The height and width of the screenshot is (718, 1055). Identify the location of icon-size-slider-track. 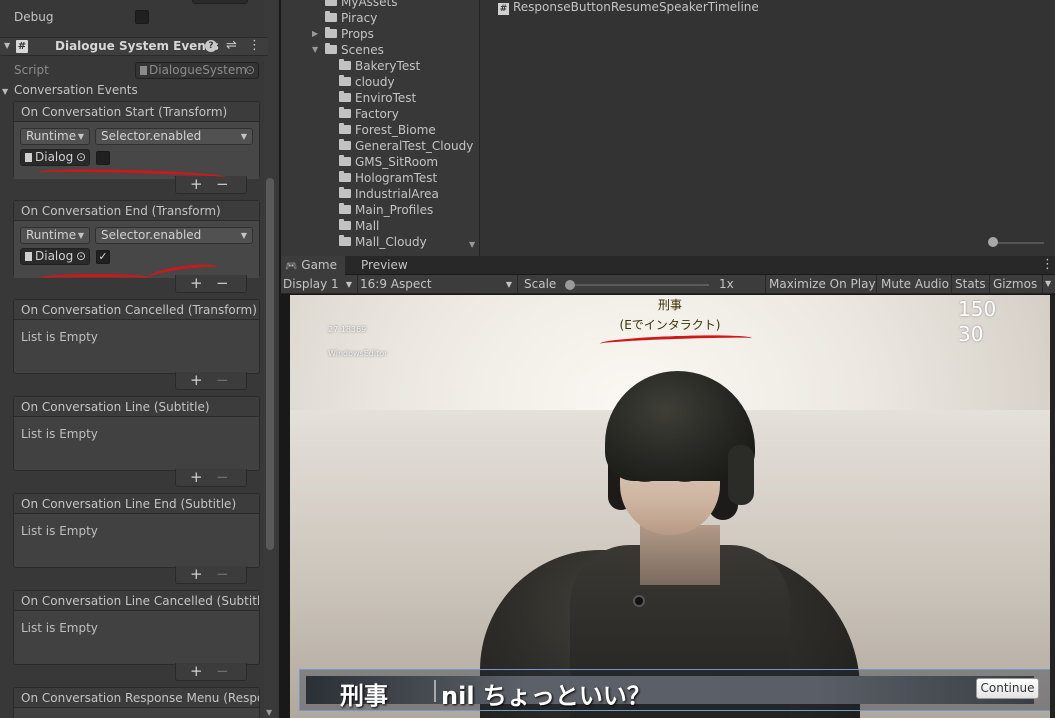
(1017, 243).